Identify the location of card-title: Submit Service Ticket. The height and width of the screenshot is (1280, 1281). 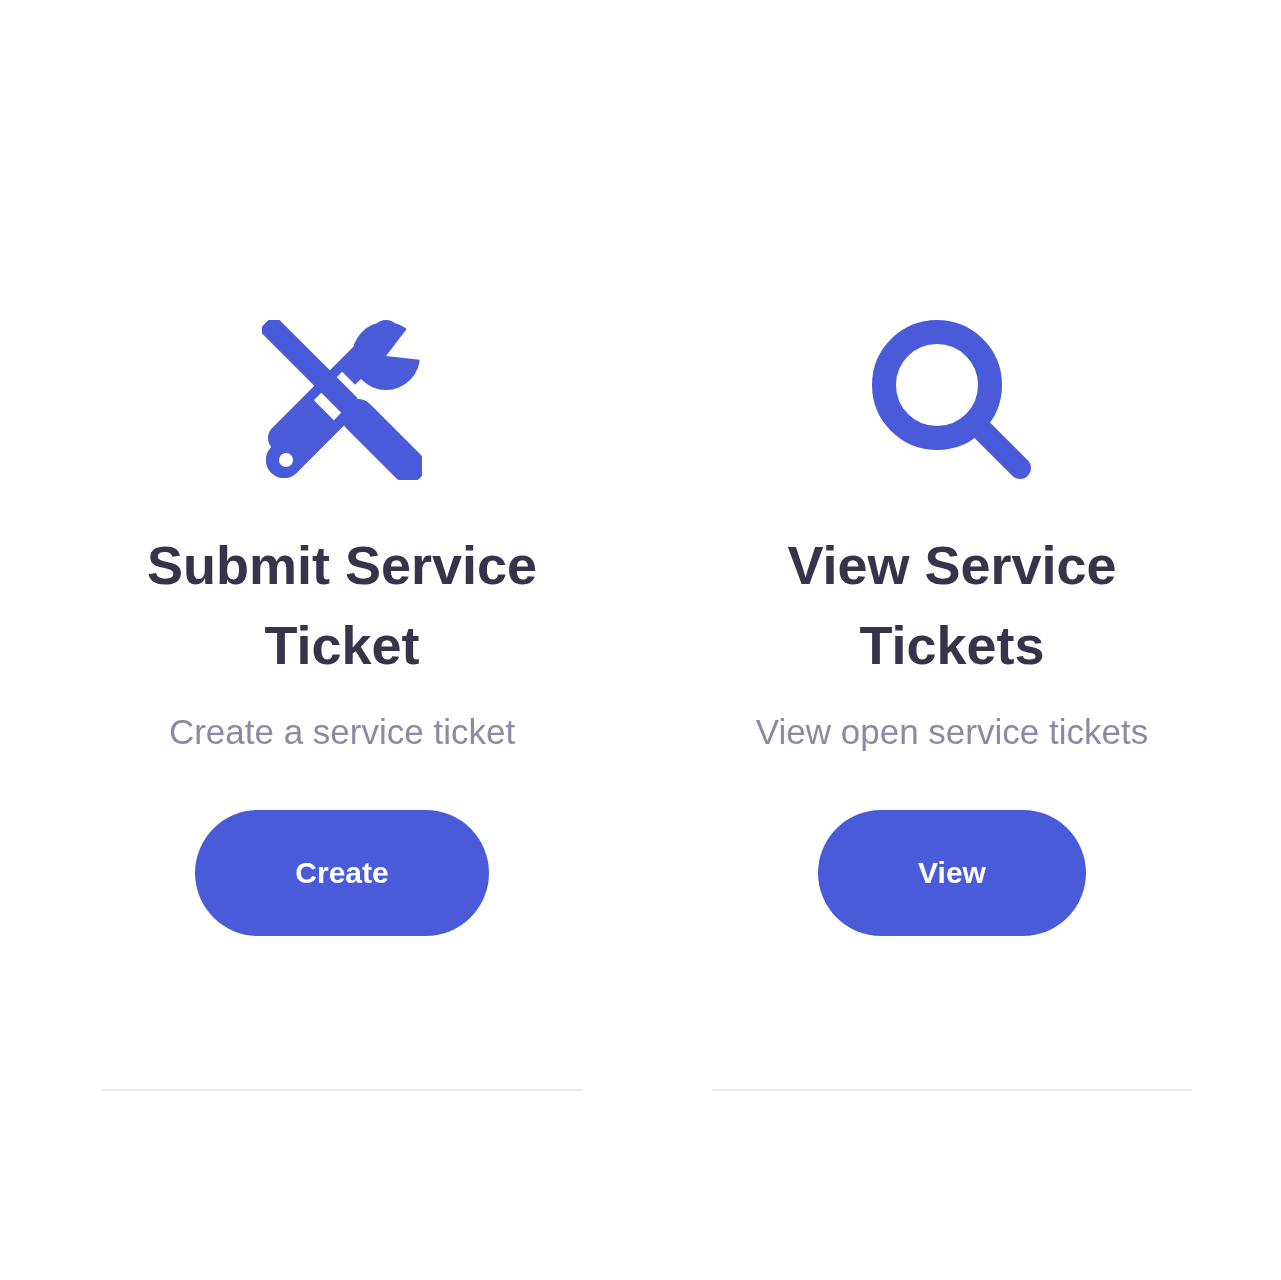
(342, 605).